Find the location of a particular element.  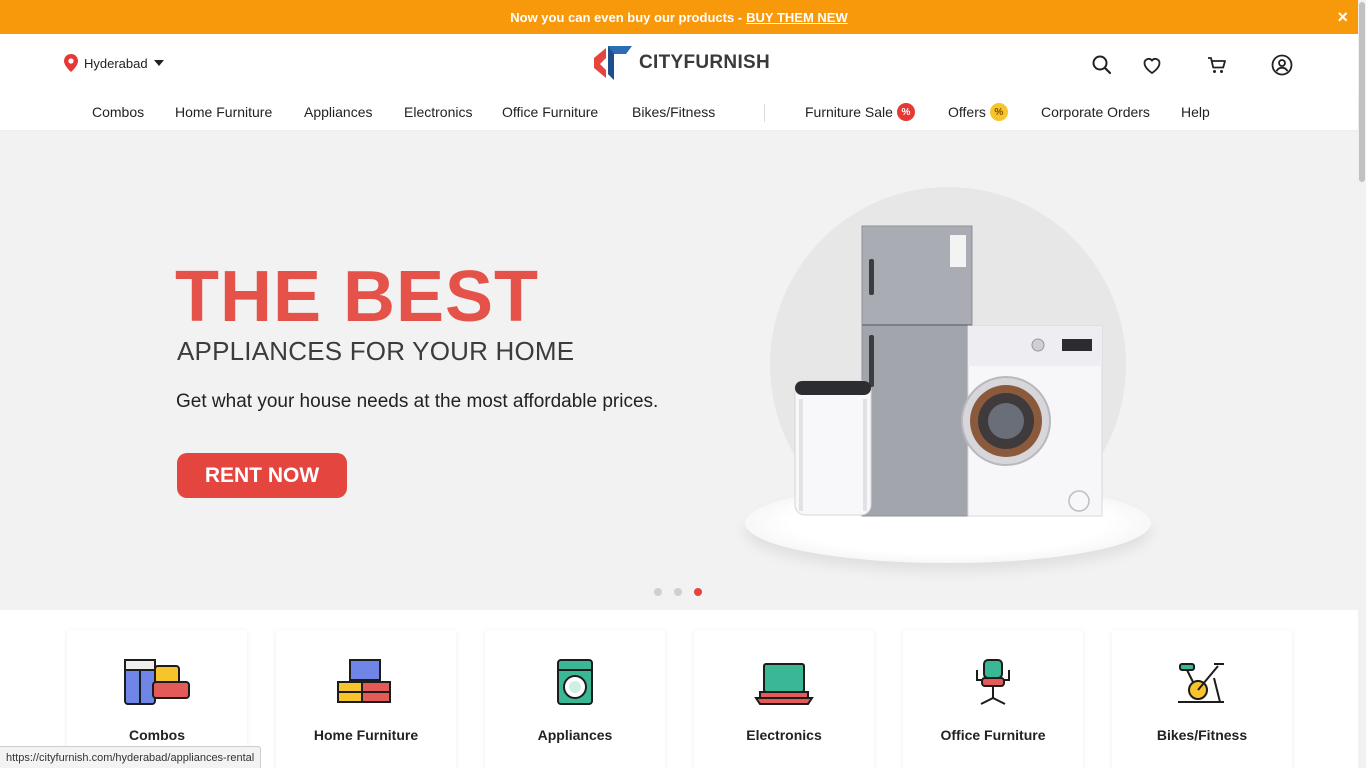

header: Hyderabad CITYFURNISH is located at coordinates (679, 64).